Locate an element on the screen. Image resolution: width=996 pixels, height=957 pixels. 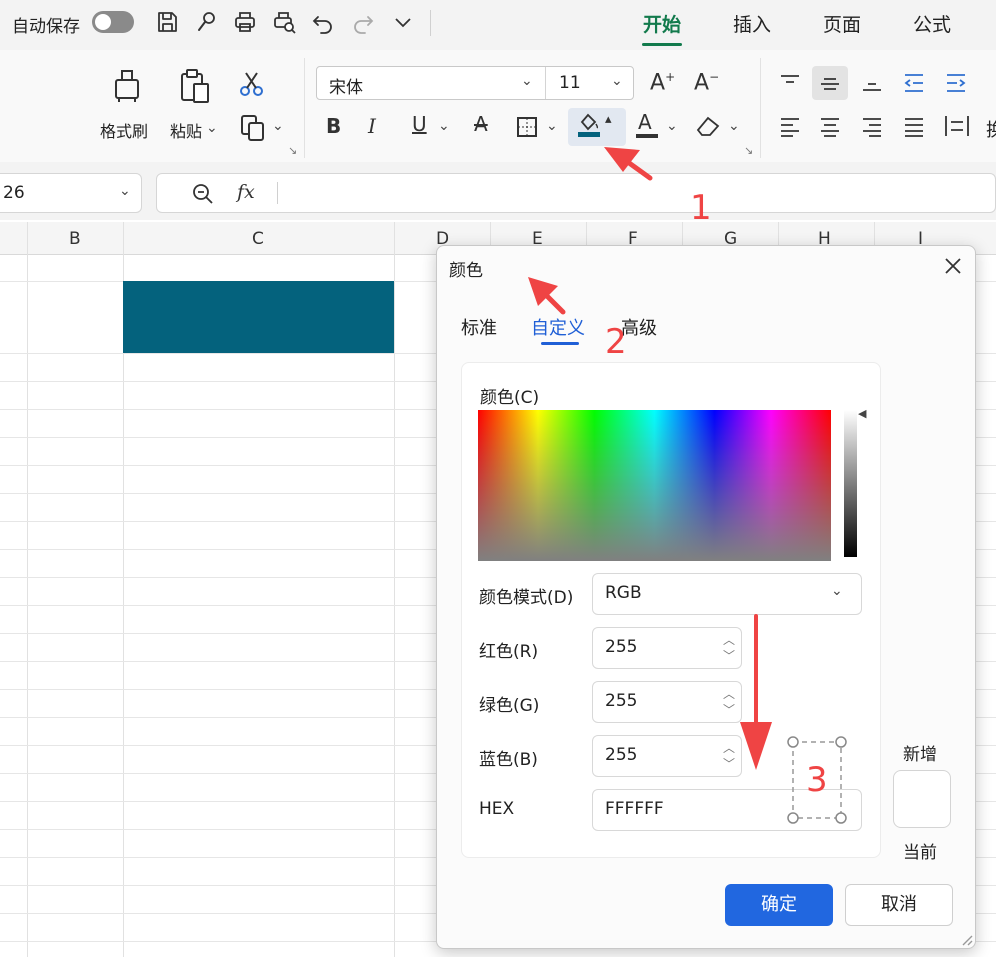
decrease-font-icon: A− is located at coordinates (706, 82).